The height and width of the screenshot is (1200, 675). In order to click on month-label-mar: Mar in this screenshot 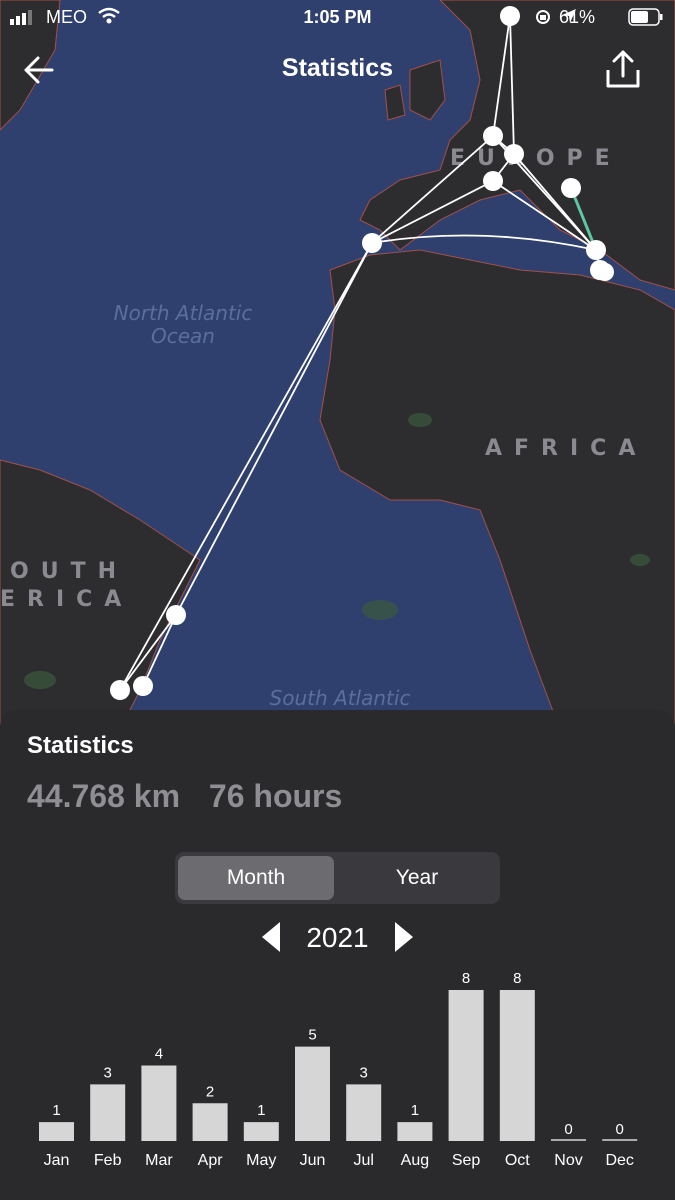, I will do `click(159, 1160)`.